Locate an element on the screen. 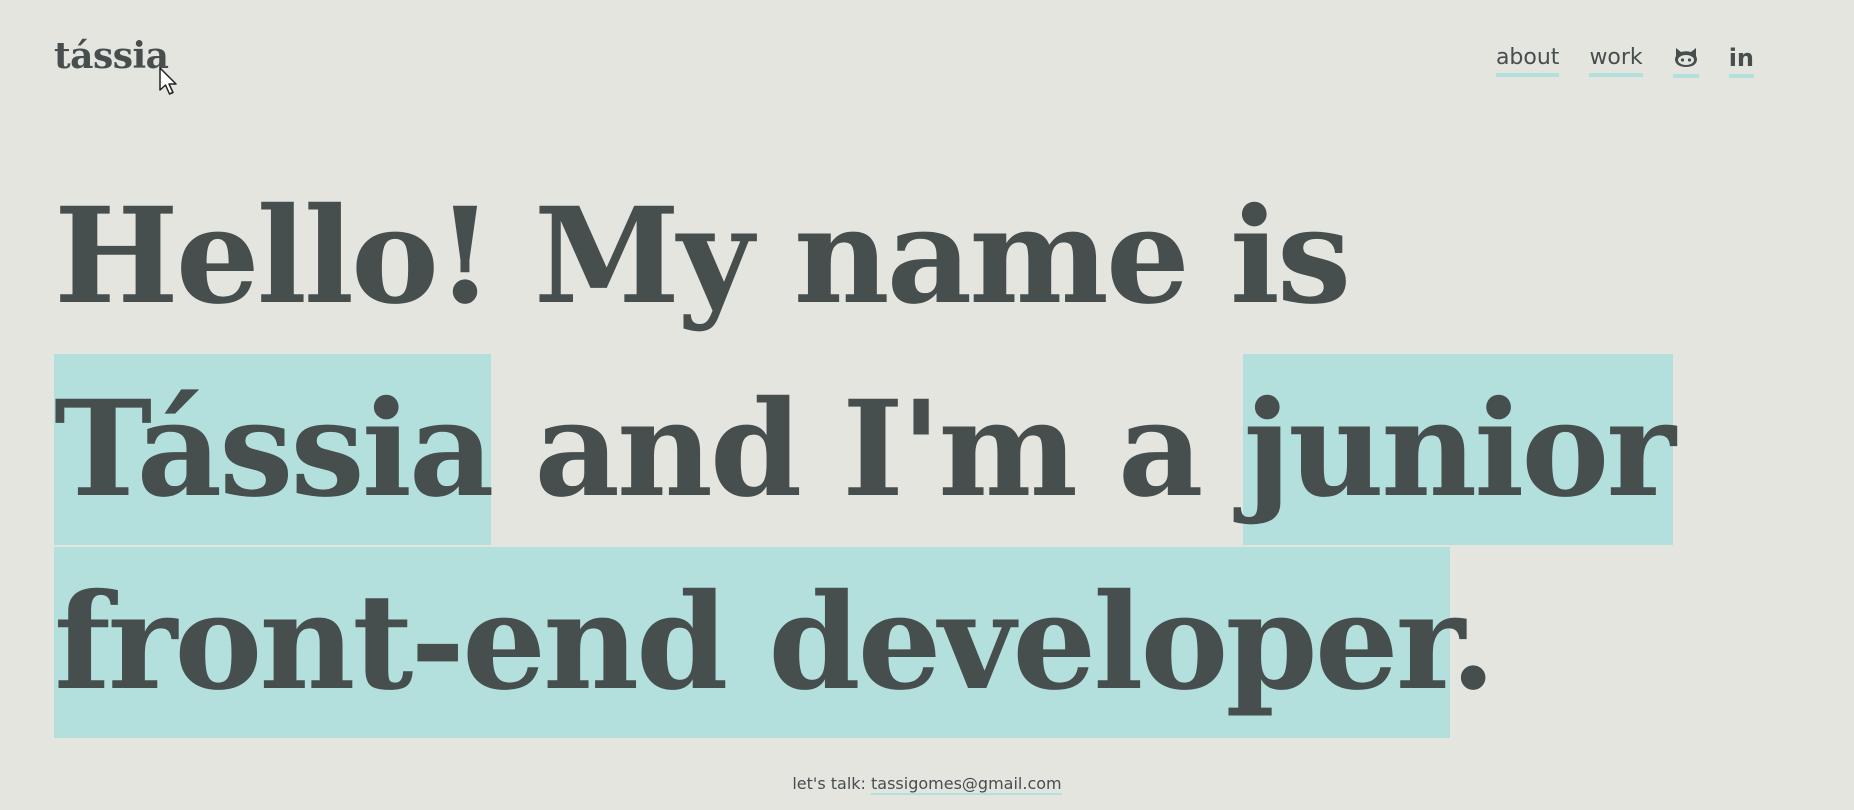 Image resolution: width=1854 pixels, height=810 pixels. github-link is located at coordinates (1685, 61).